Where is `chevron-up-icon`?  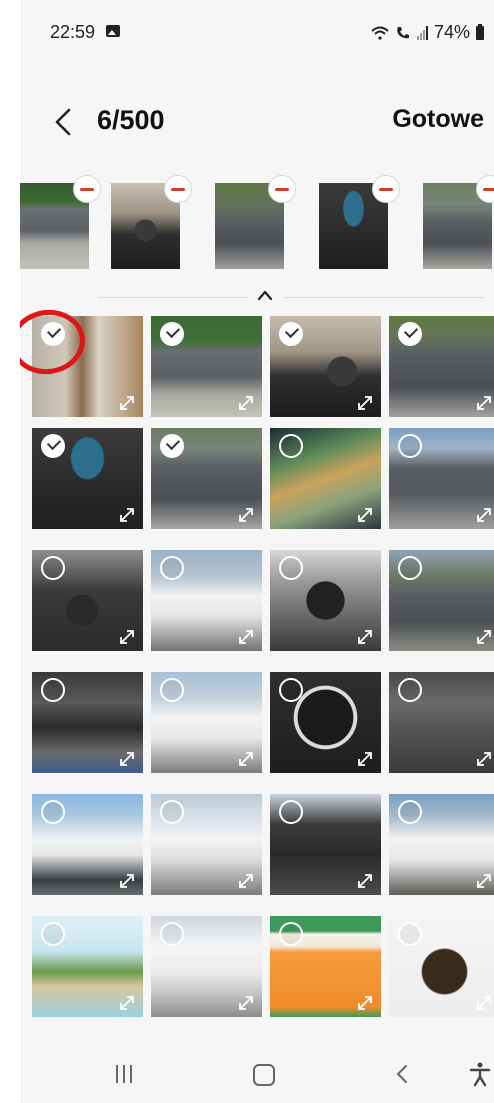 chevron-up-icon is located at coordinates (265, 295).